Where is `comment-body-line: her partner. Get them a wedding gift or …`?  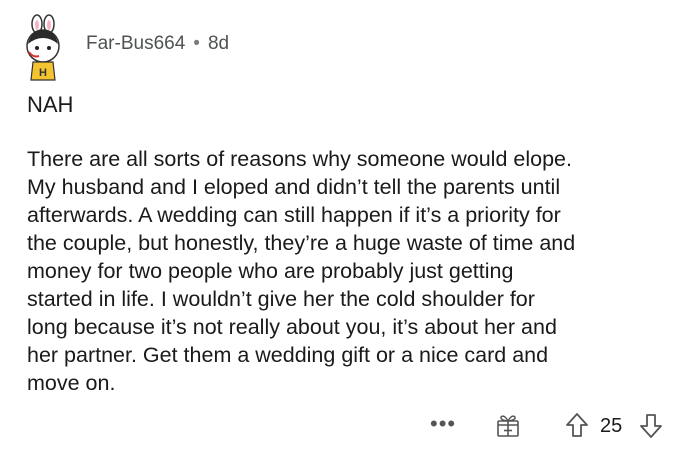 comment-body-line: her partner. Get them a wedding gift or … is located at coordinates (288, 355).